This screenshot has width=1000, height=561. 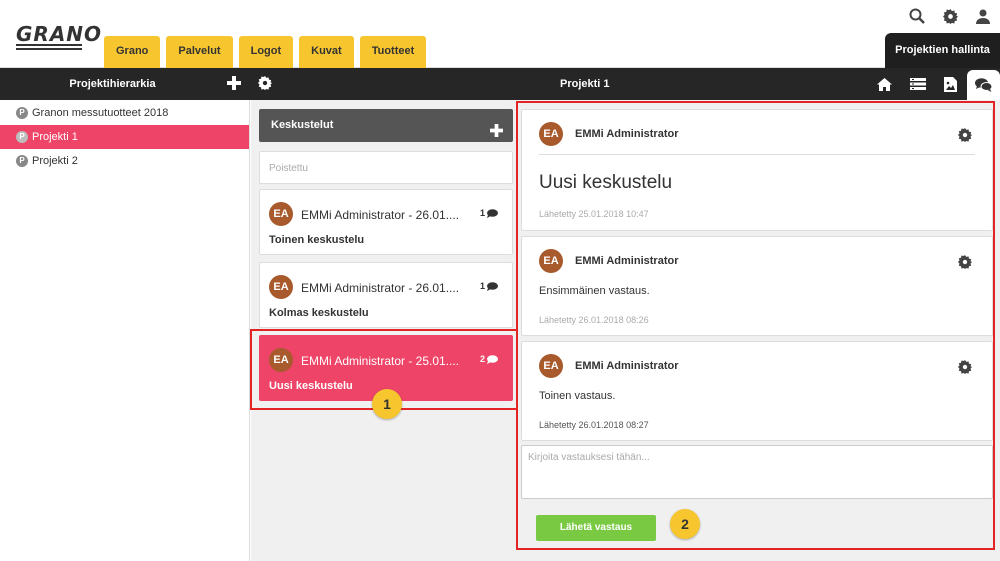 I want to click on callout-marker-2: 2, so click(x=685, y=524).